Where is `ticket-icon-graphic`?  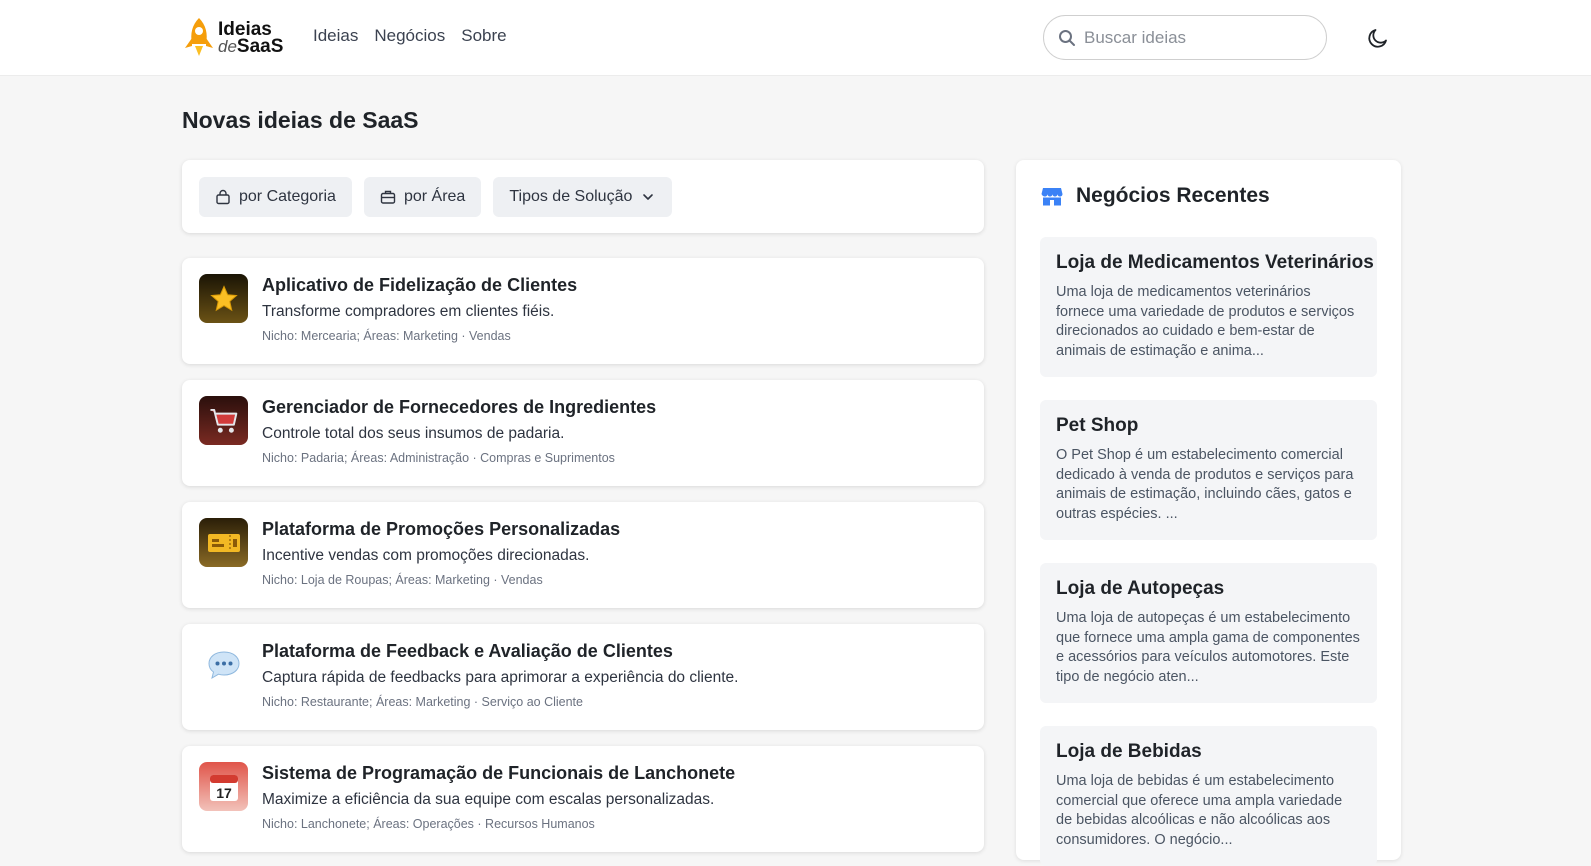 ticket-icon-graphic is located at coordinates (223, 542).